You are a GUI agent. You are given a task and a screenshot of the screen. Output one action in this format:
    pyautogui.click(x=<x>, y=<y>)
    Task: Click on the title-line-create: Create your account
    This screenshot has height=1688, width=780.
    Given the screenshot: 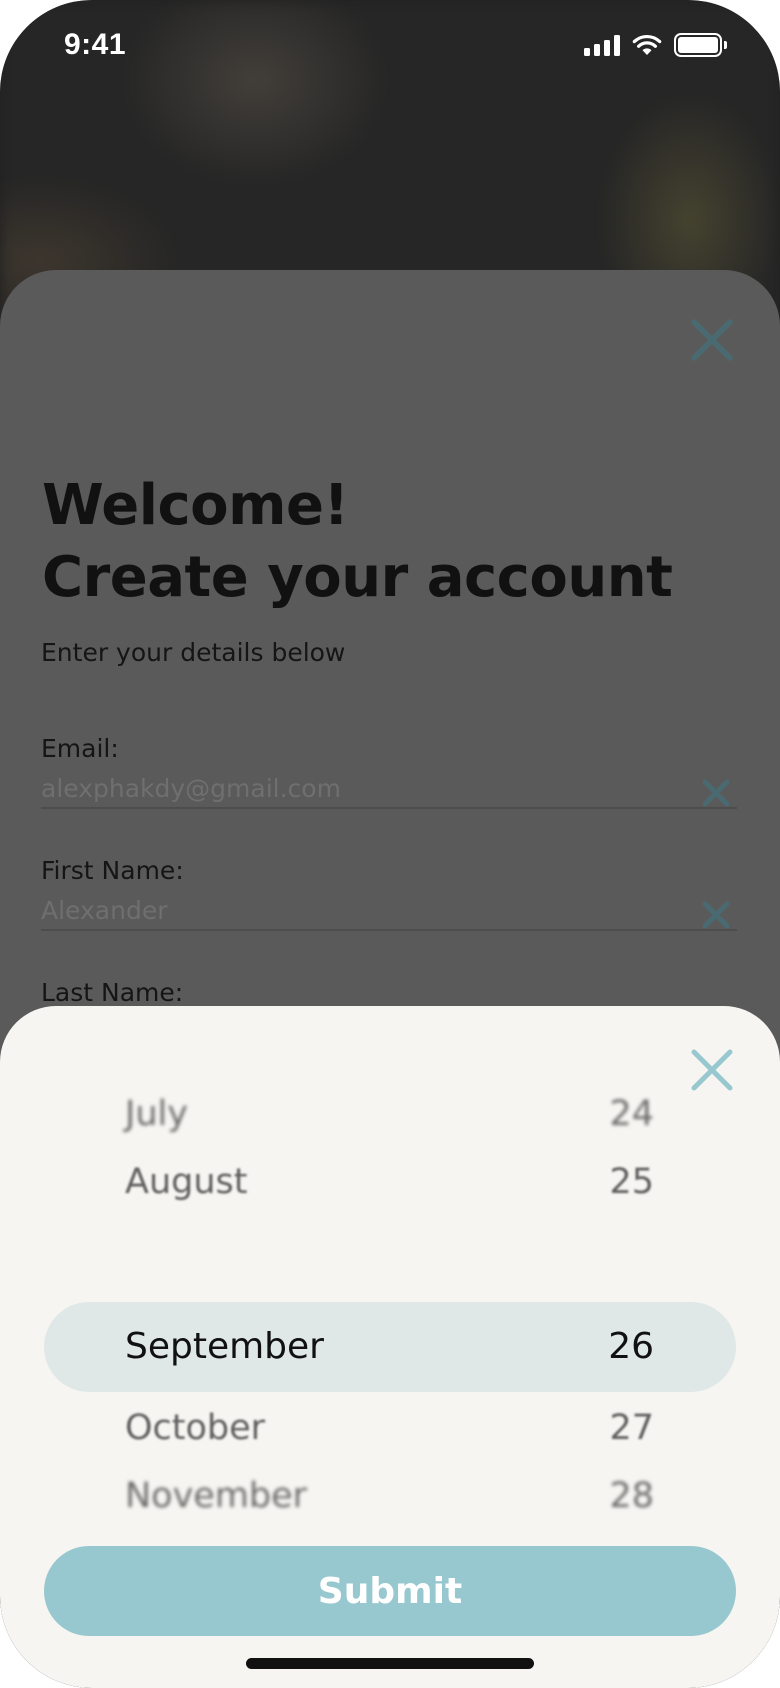 What is the action you would take?
    pyautogui.click(x=357, y=577)
    